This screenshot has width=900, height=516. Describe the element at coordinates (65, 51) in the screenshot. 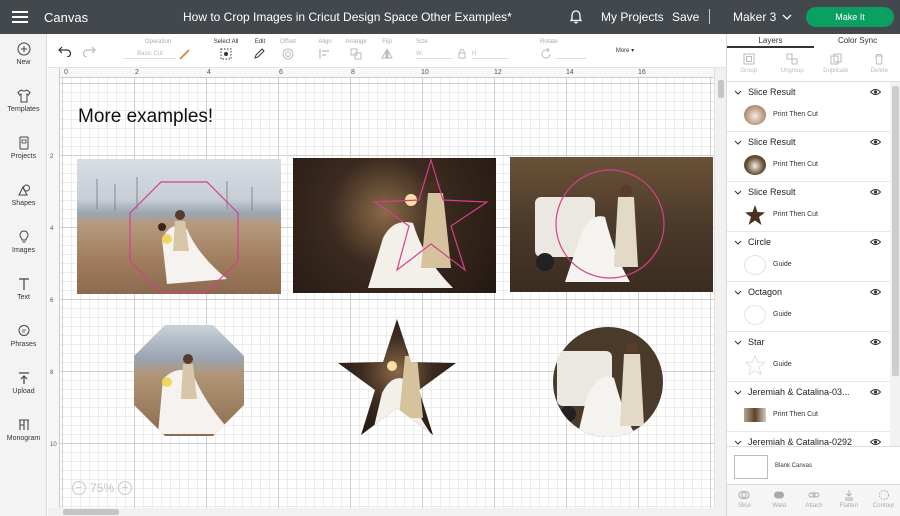

I see `undo-icon` at that location.